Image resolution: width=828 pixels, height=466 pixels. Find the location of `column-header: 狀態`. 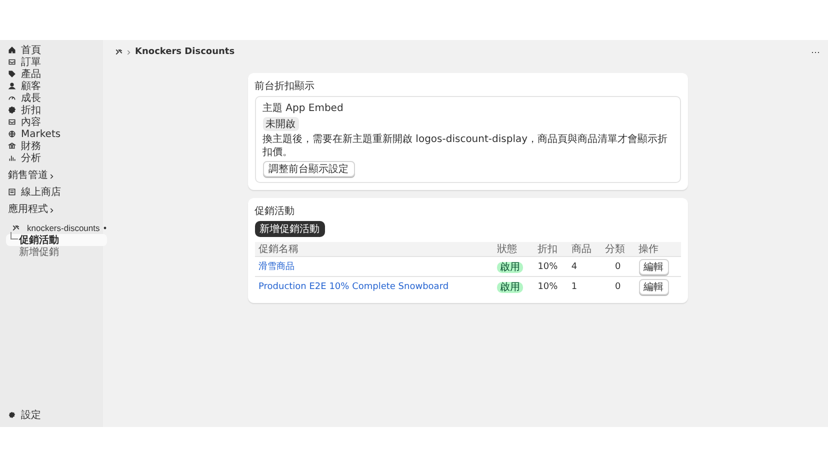

column-header: 狀態 is located at coordinates (513, 249).